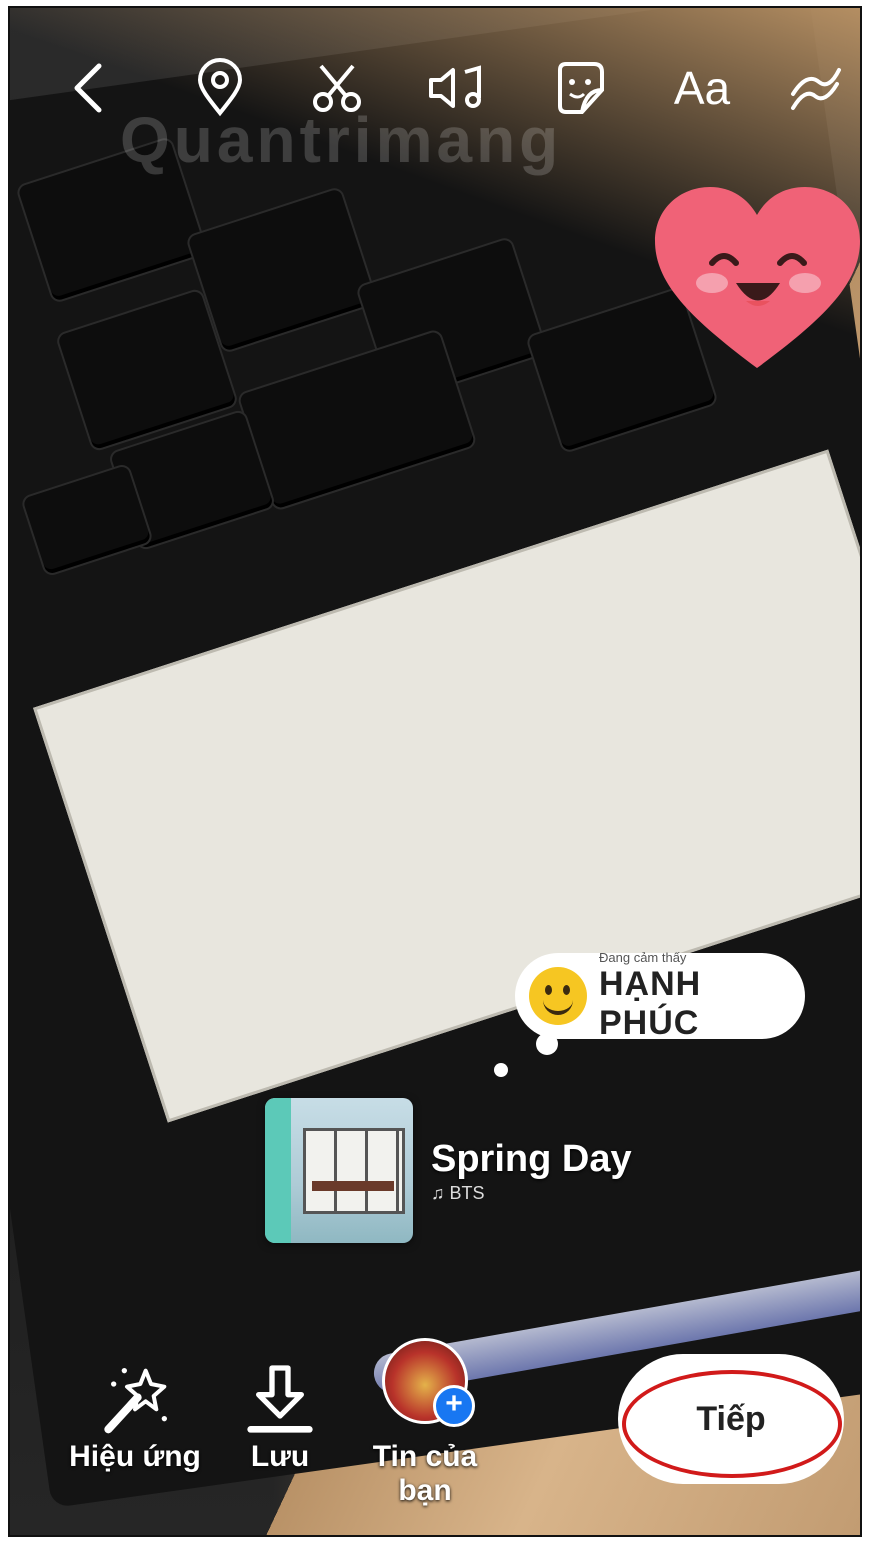 The width and height of the screenshot is (870, 1543). I want to click on music-note-icon: ♫, so click(440, 1192).